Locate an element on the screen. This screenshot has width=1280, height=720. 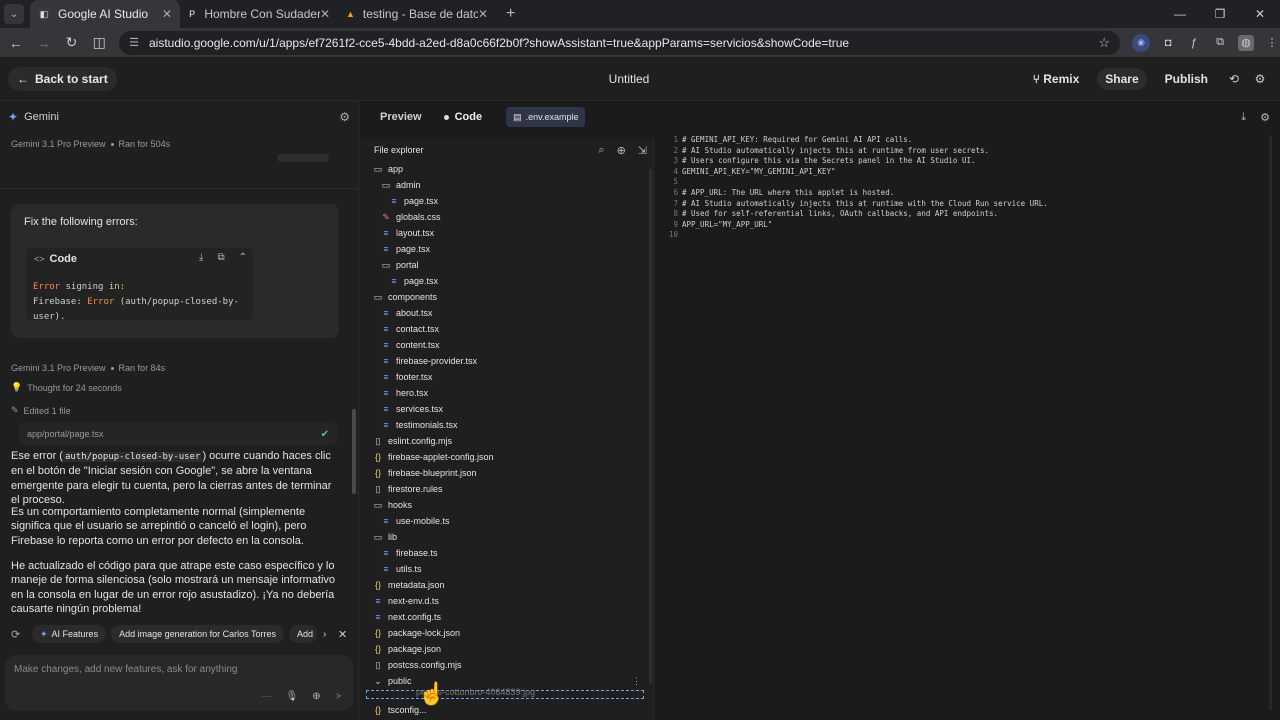
tree-folder: ▭ portal is located at coordinates (506, 265).